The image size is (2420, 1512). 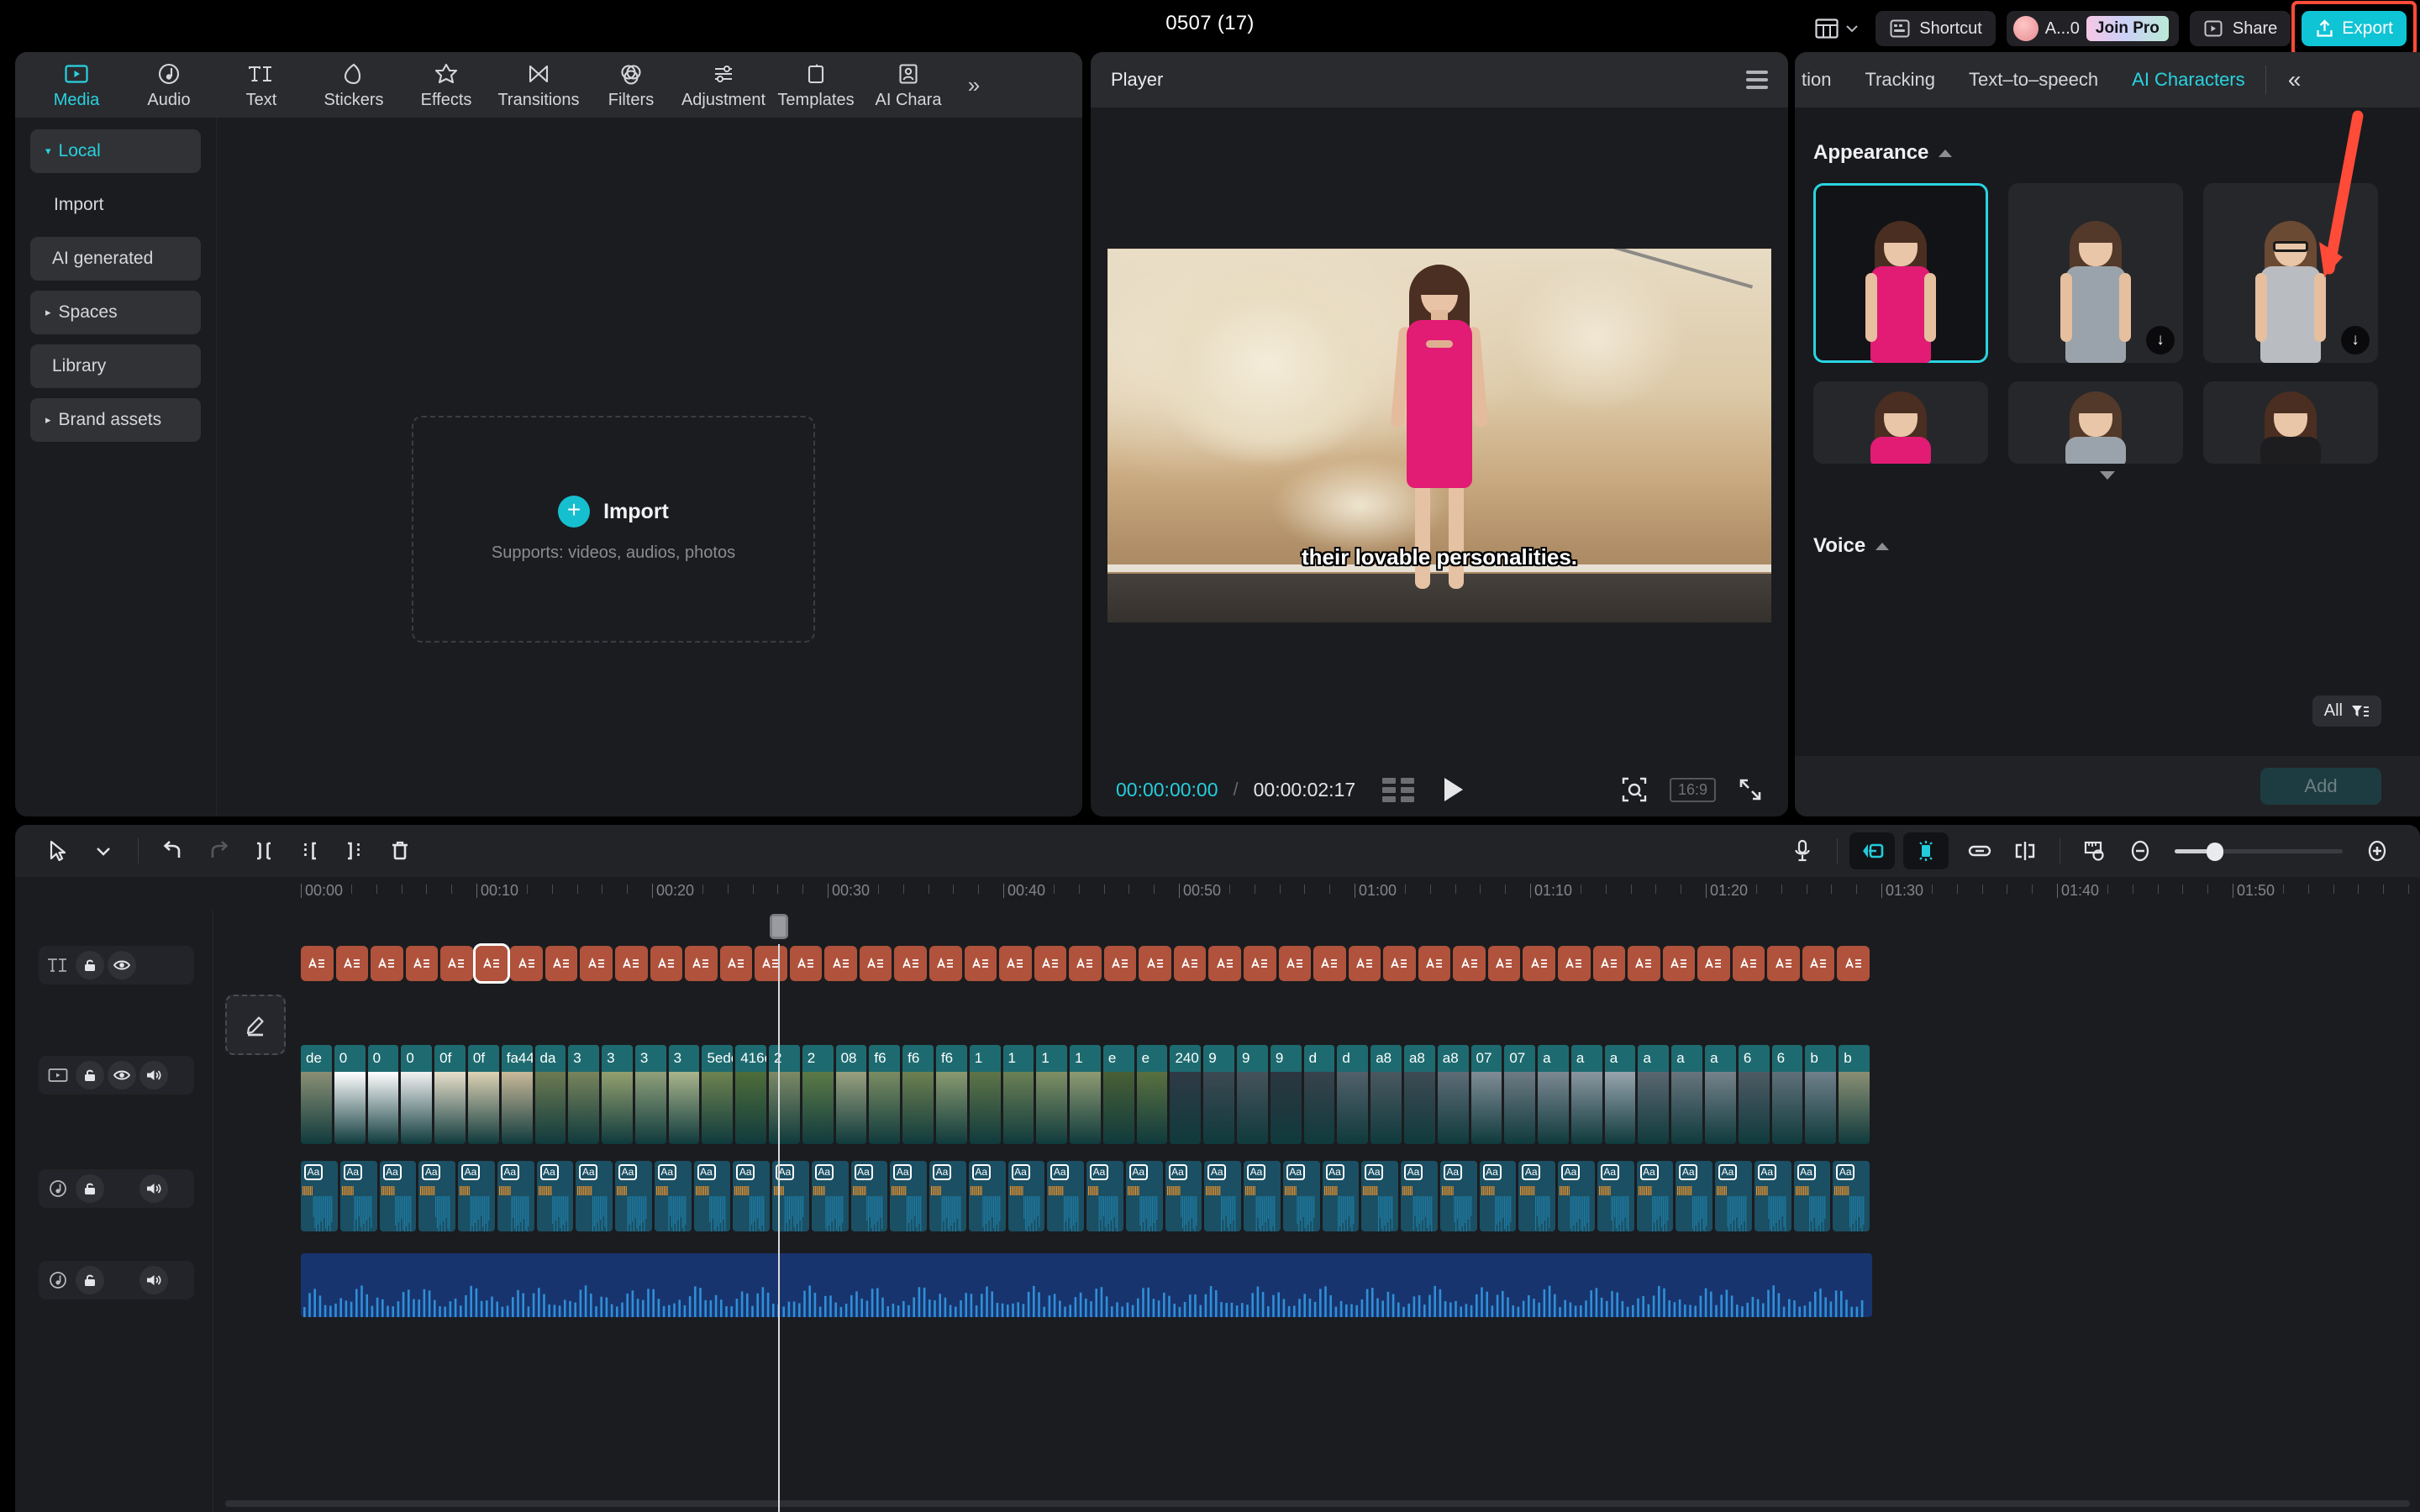 I want to click on tab-audio: Audio, so click(x=169, y=85).